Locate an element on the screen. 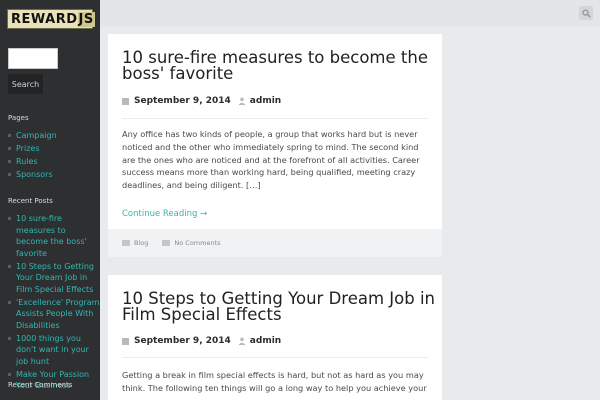 The height and width of the screenshot is (400, 600). search-input is located at coordinates (33, 58).